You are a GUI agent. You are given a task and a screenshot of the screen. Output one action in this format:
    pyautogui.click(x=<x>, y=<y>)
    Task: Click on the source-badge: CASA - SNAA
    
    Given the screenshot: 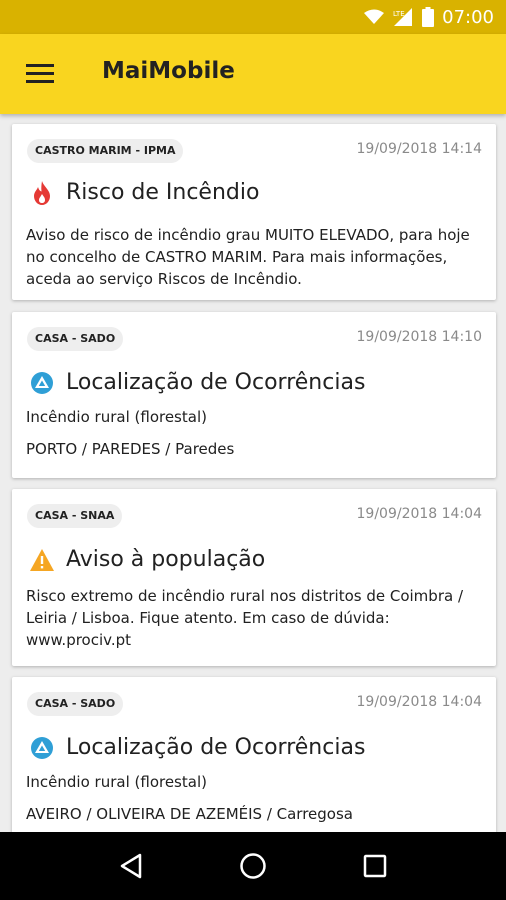 What is the action you would take?
    pyautogui.click(x=75, y=516)
    